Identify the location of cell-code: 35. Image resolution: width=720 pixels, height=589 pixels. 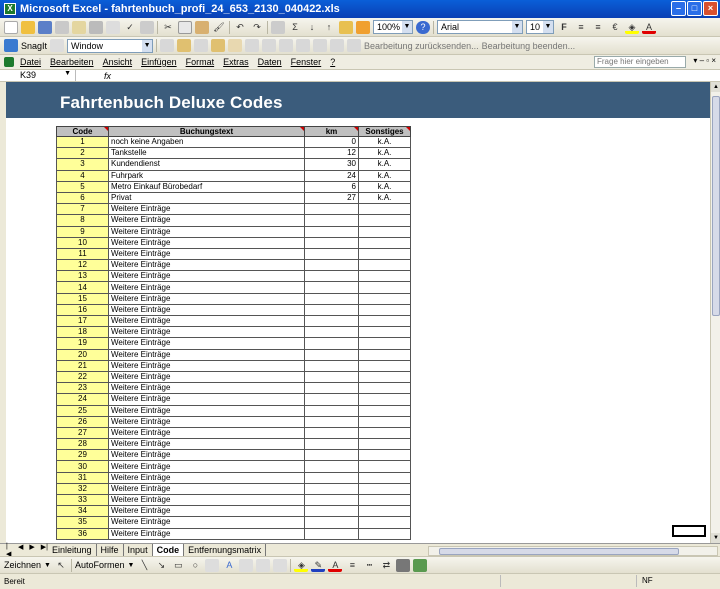
(82, 522).